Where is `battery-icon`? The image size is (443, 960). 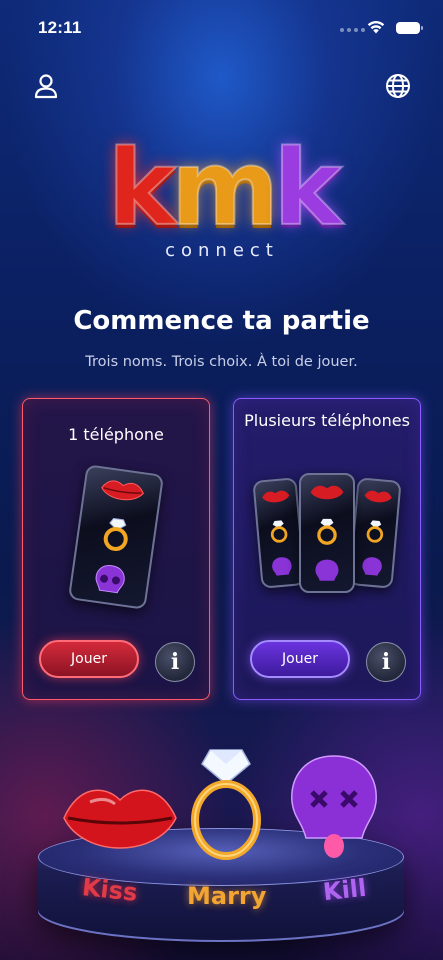
battery-icon is located at coordinates (409, 28).